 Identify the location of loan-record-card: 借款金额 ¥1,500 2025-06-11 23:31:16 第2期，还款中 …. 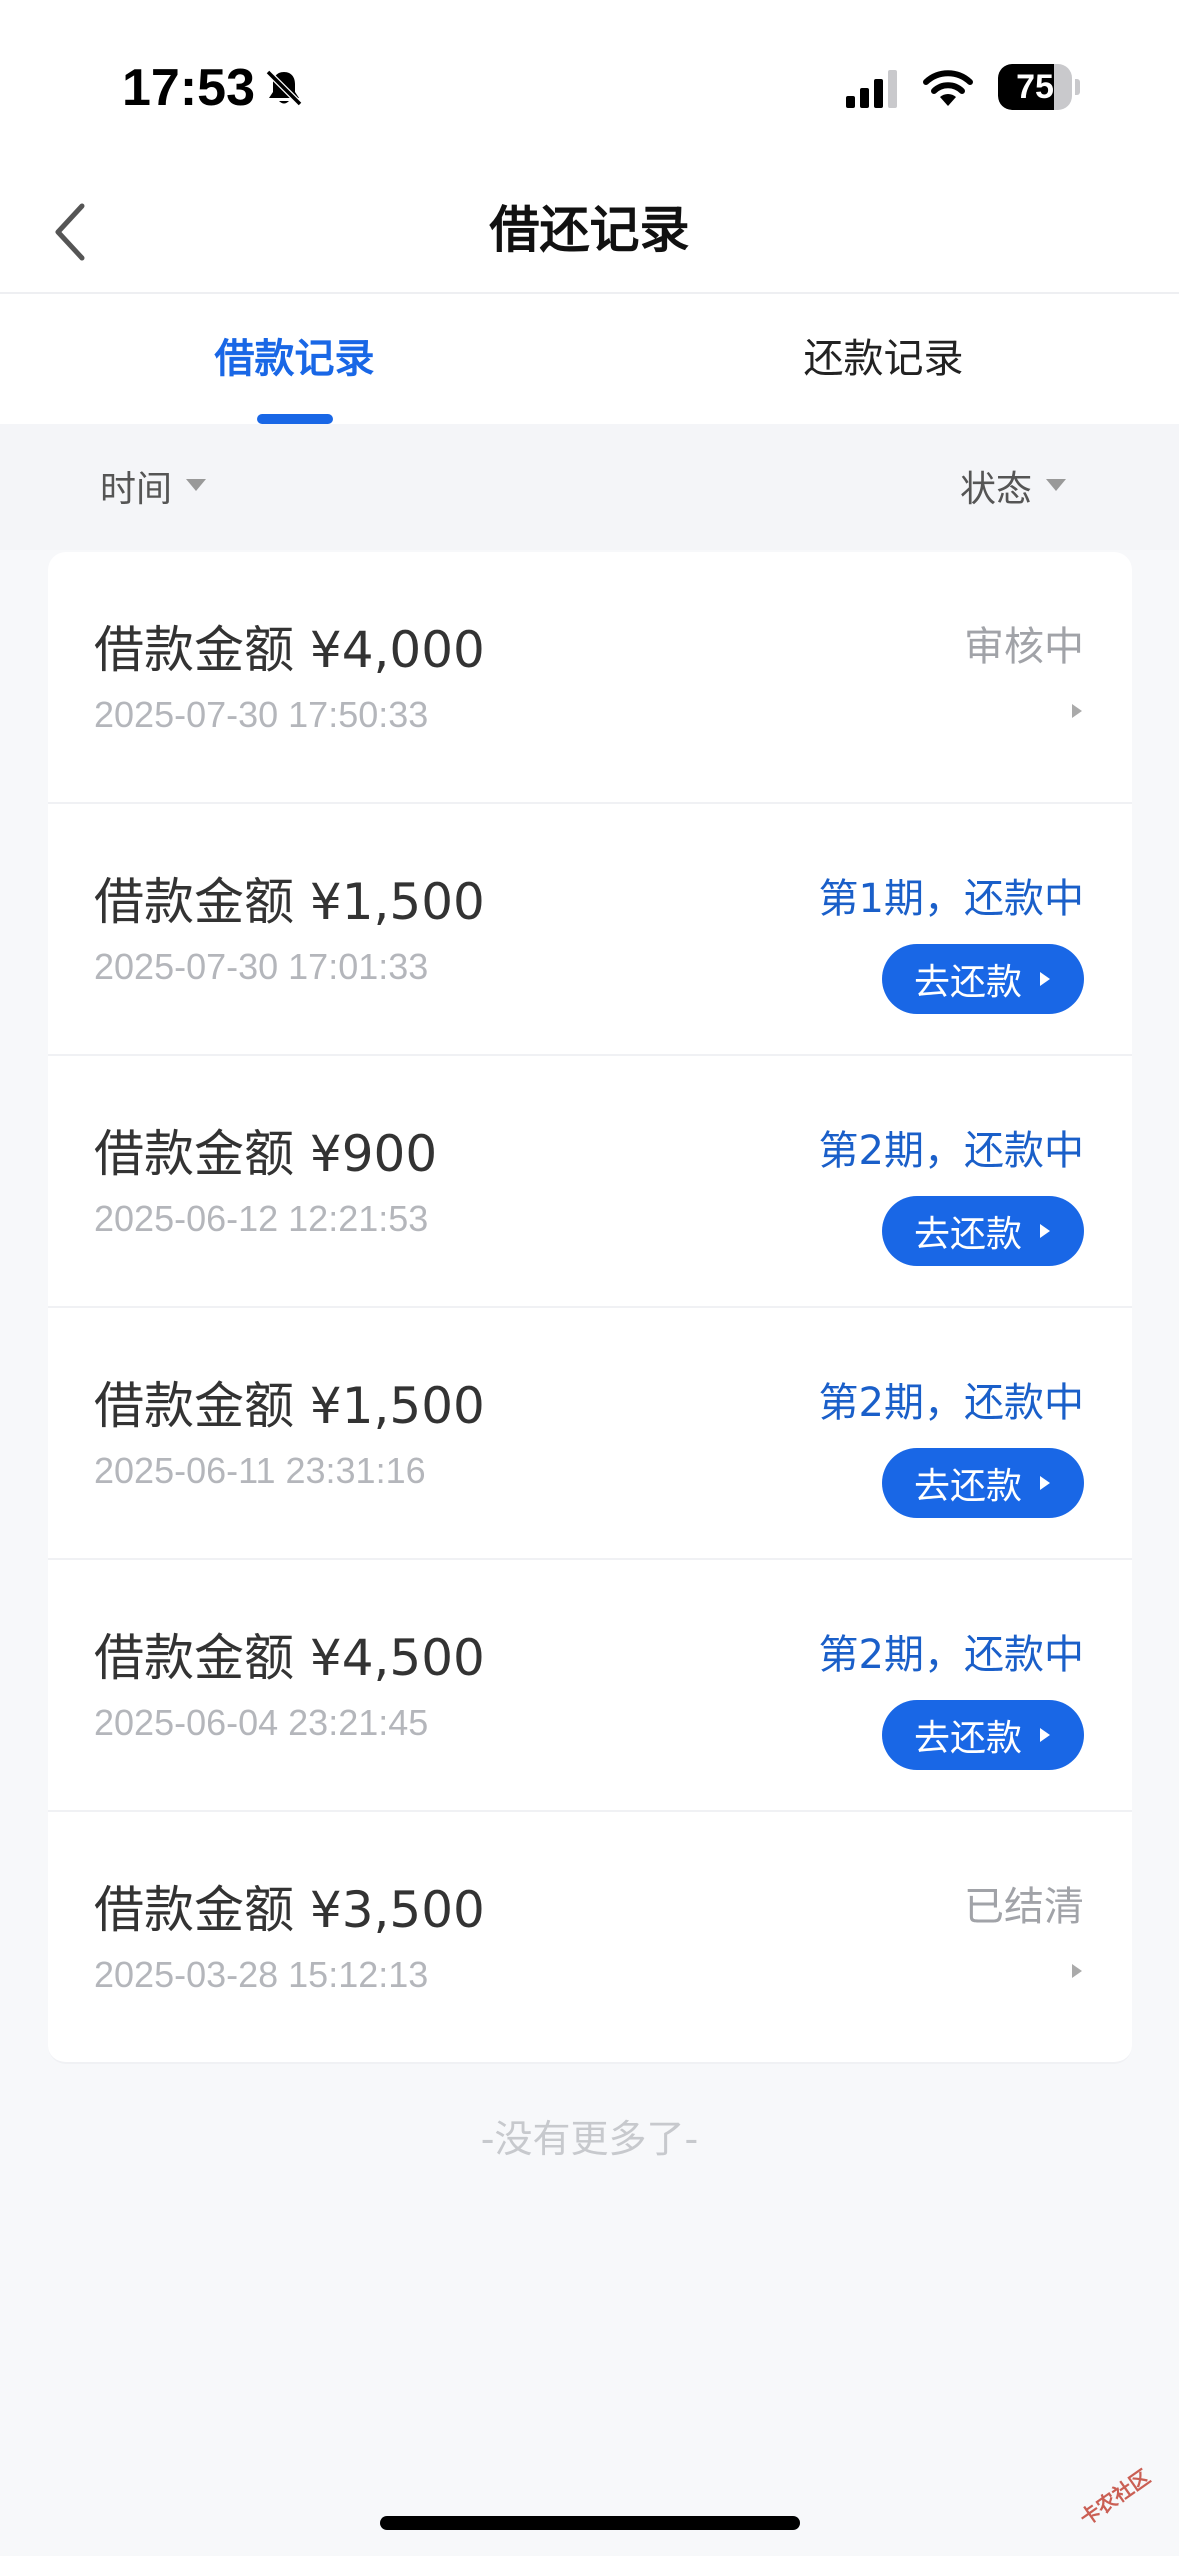
(590, 1434).